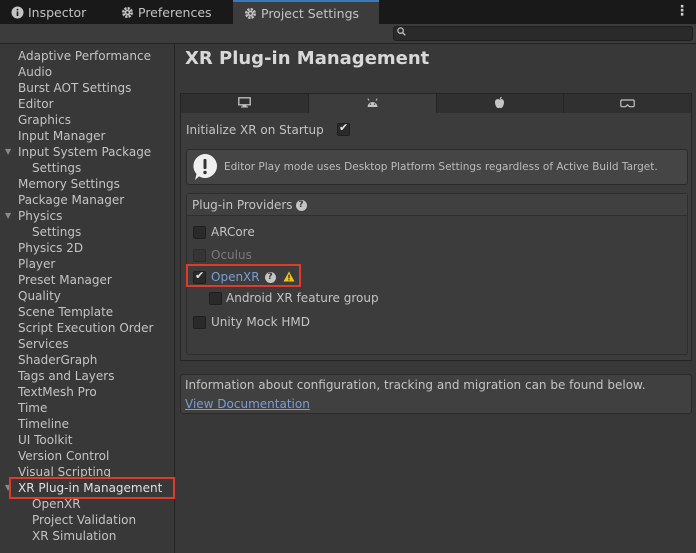 The width and height of the screenshot is (696, 553). I want to click on tab-ios, so click(500, 103).